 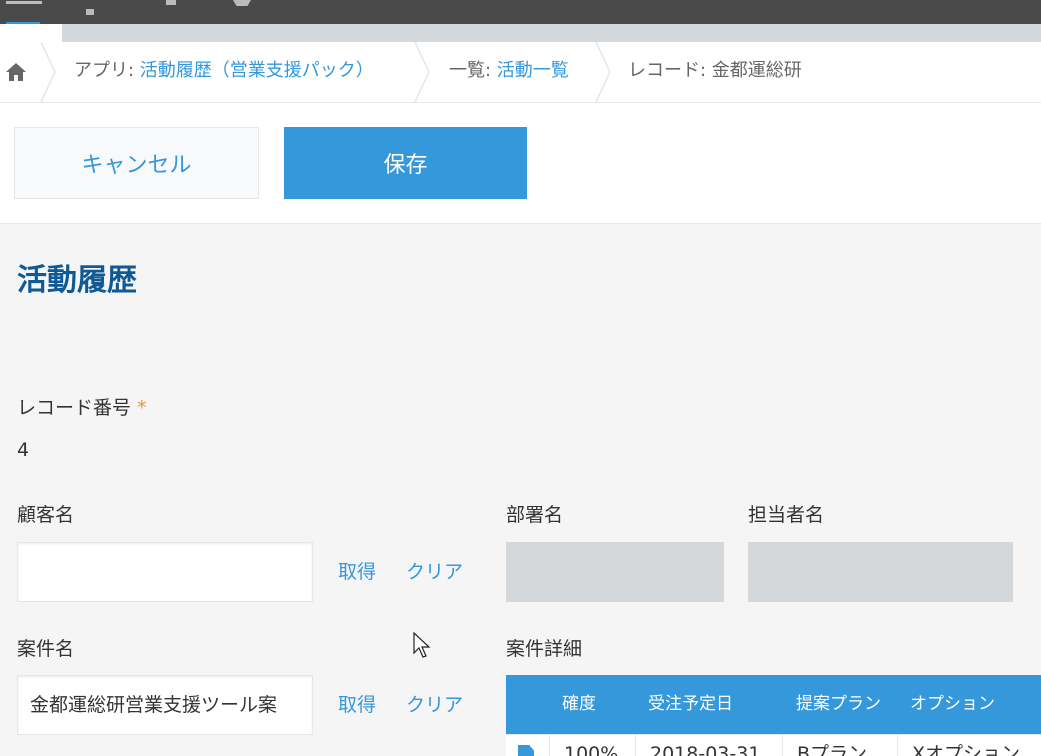 I want to click on required-mark: *, so click(x=142, y=408).